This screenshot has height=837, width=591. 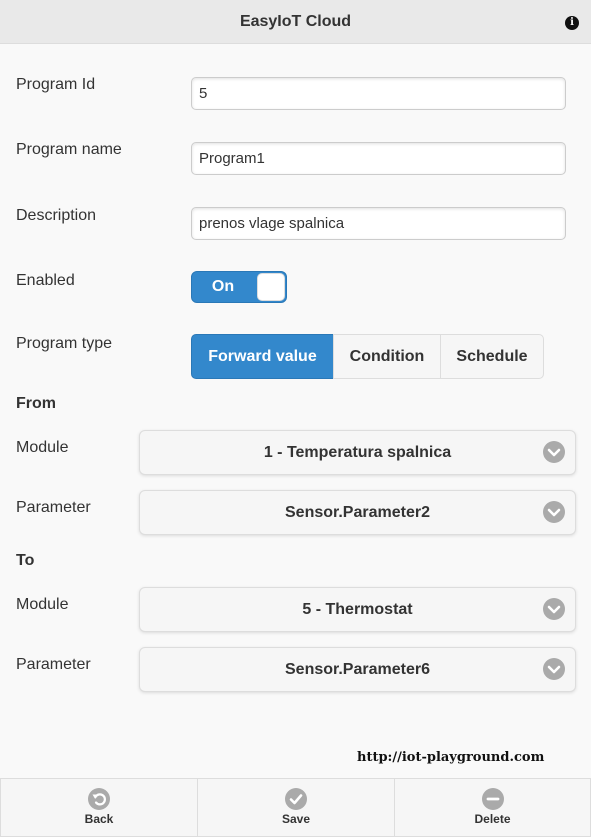 I want to click on back-button: Back, so click(x=99, y=807).